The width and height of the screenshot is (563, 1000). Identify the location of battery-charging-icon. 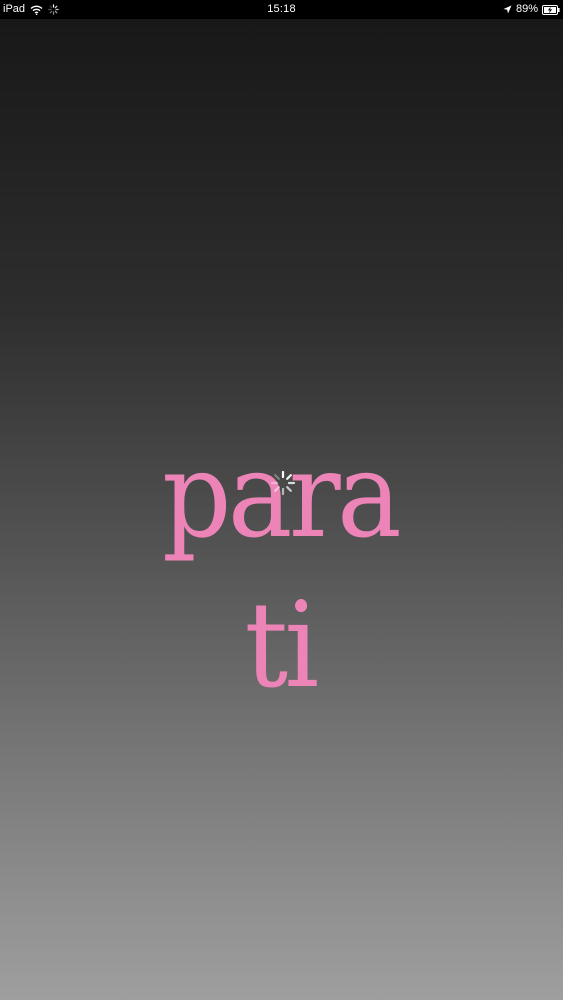
(551, 9).